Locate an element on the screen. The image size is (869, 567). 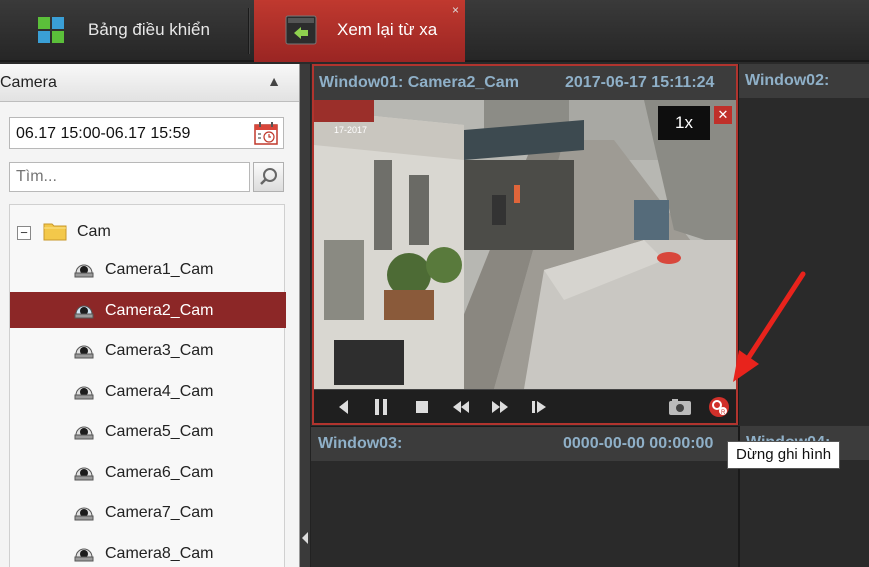
close-window-icon: ✕ is located at coordinates (723, 115).